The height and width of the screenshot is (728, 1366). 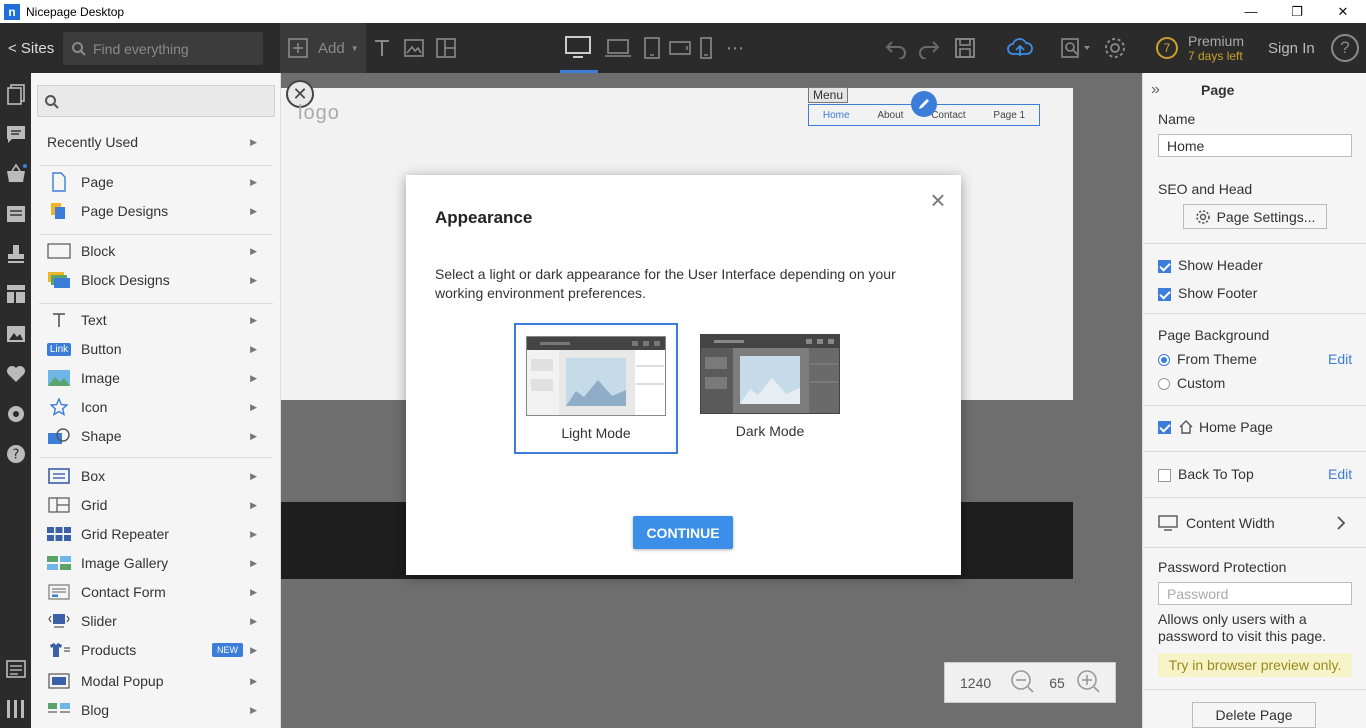 What do you see at coordinates (484, 217) in the screenshot?
I see `dialog-title: Appearance` at bounding box center [484, 217].